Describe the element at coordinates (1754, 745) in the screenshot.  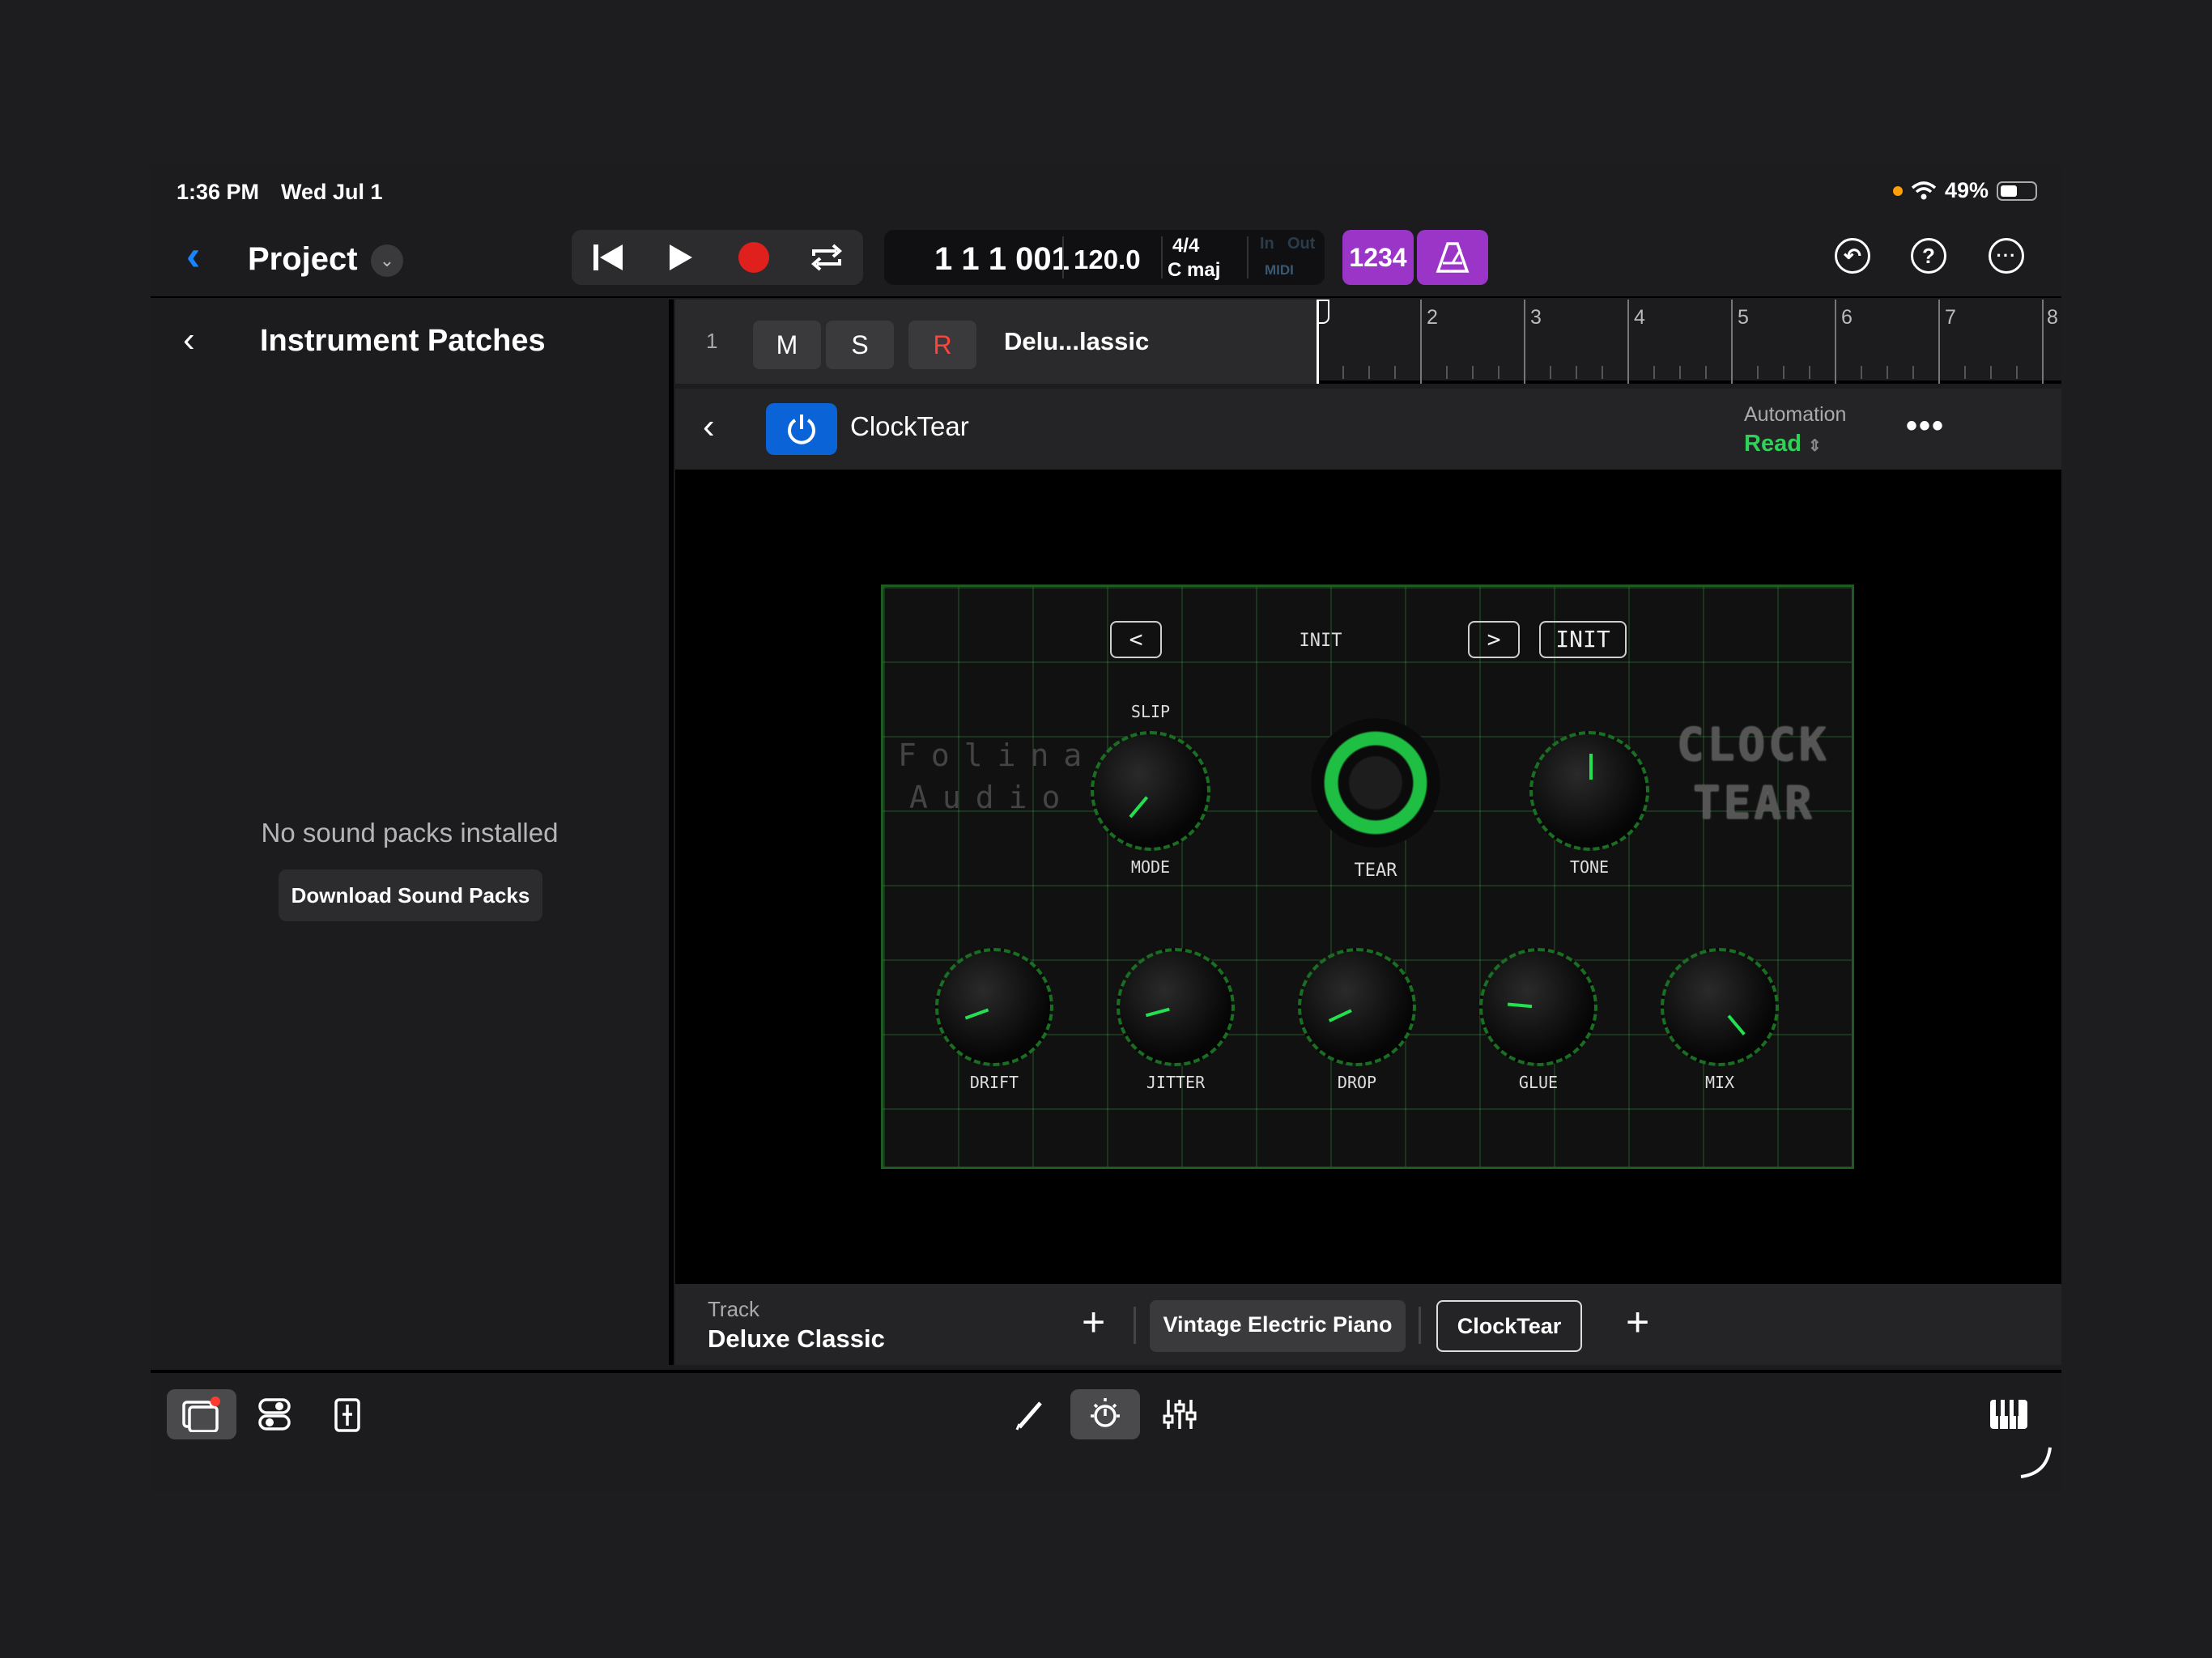
I see `title-line-1: CLOCK` at that location.